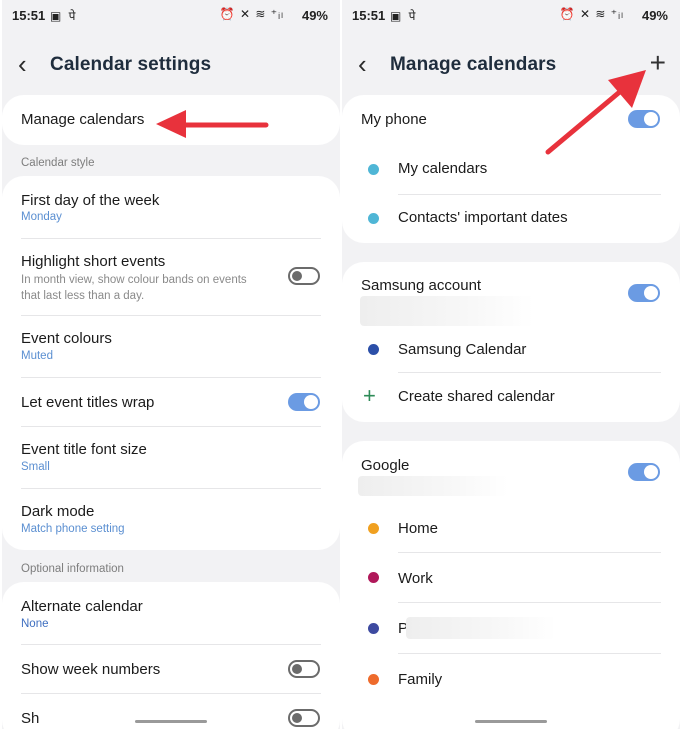 The image size is (680, 729). What do you see at coordinates (66, 338) in the screenshot?
I see `event-colours-label: Event colours` at bounding box center [66, 338].